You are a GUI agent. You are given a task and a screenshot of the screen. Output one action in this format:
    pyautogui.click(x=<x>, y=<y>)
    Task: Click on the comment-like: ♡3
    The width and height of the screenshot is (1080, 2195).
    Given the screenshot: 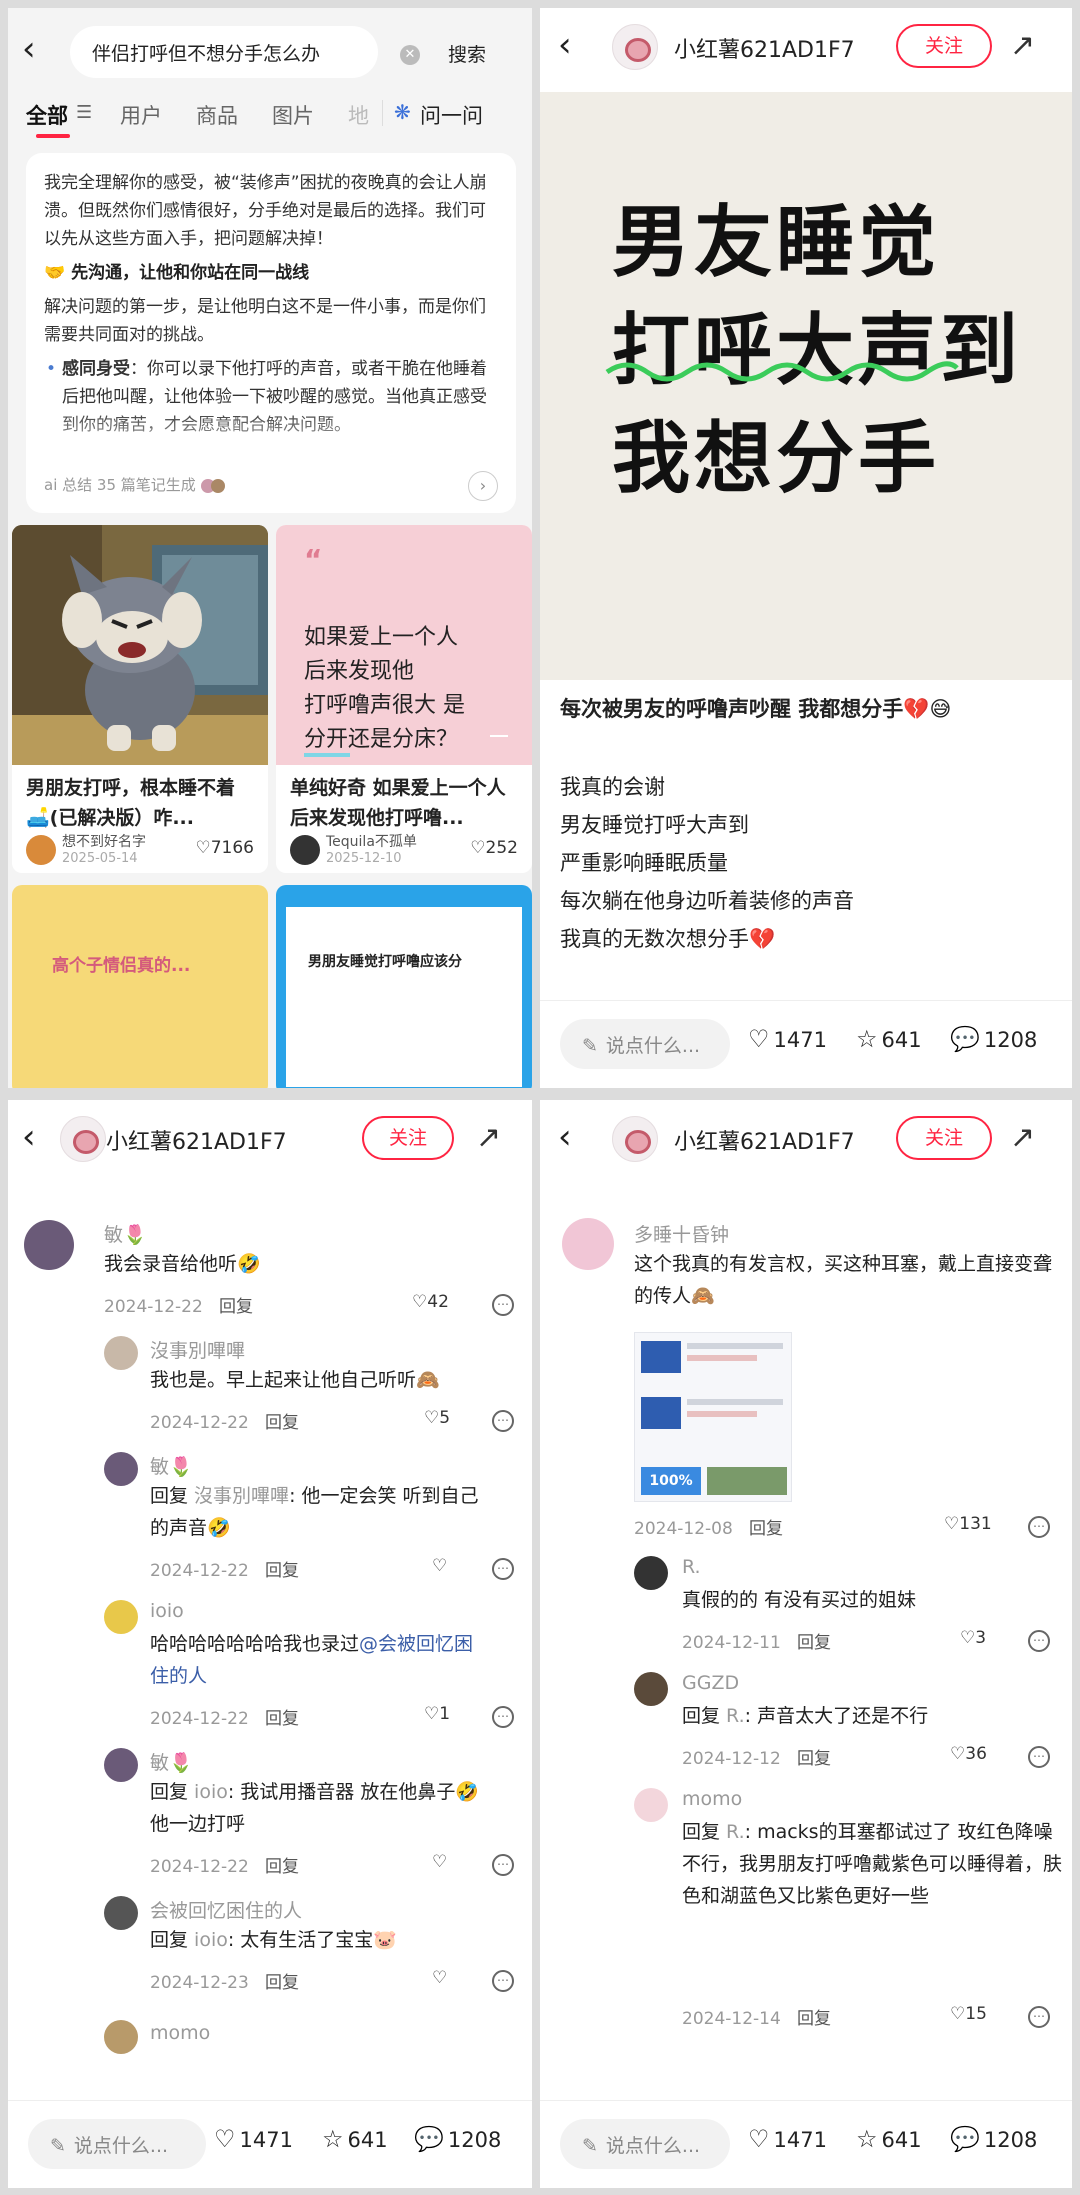 What is the action you would take?
    pyautogui.click(x=973, y=1638)
    